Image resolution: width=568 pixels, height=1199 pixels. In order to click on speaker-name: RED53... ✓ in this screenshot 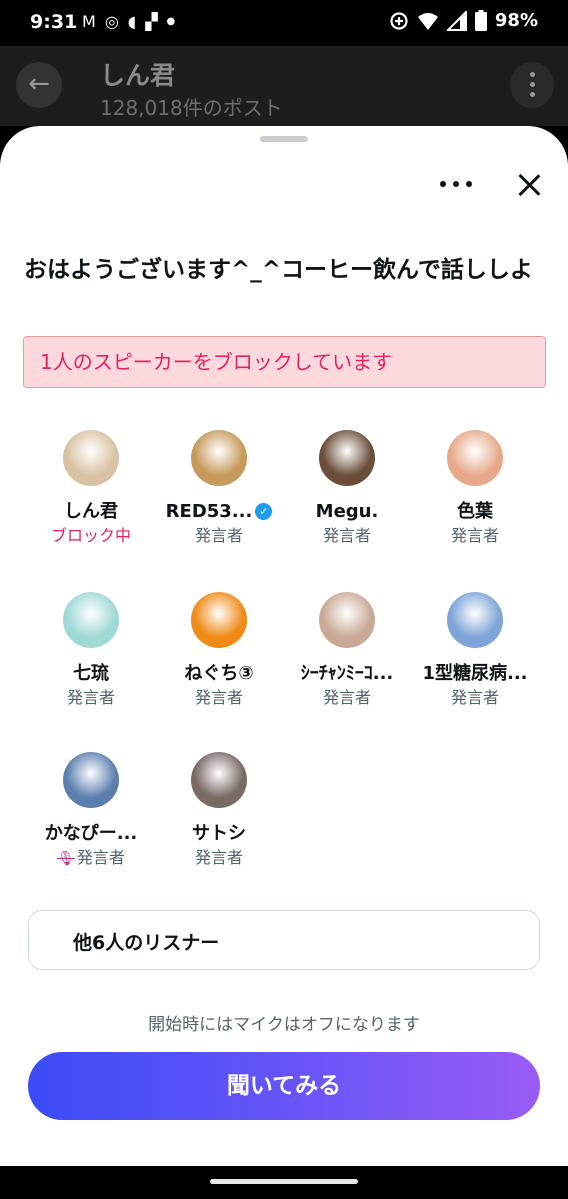, I will do `click(219, 512)`.